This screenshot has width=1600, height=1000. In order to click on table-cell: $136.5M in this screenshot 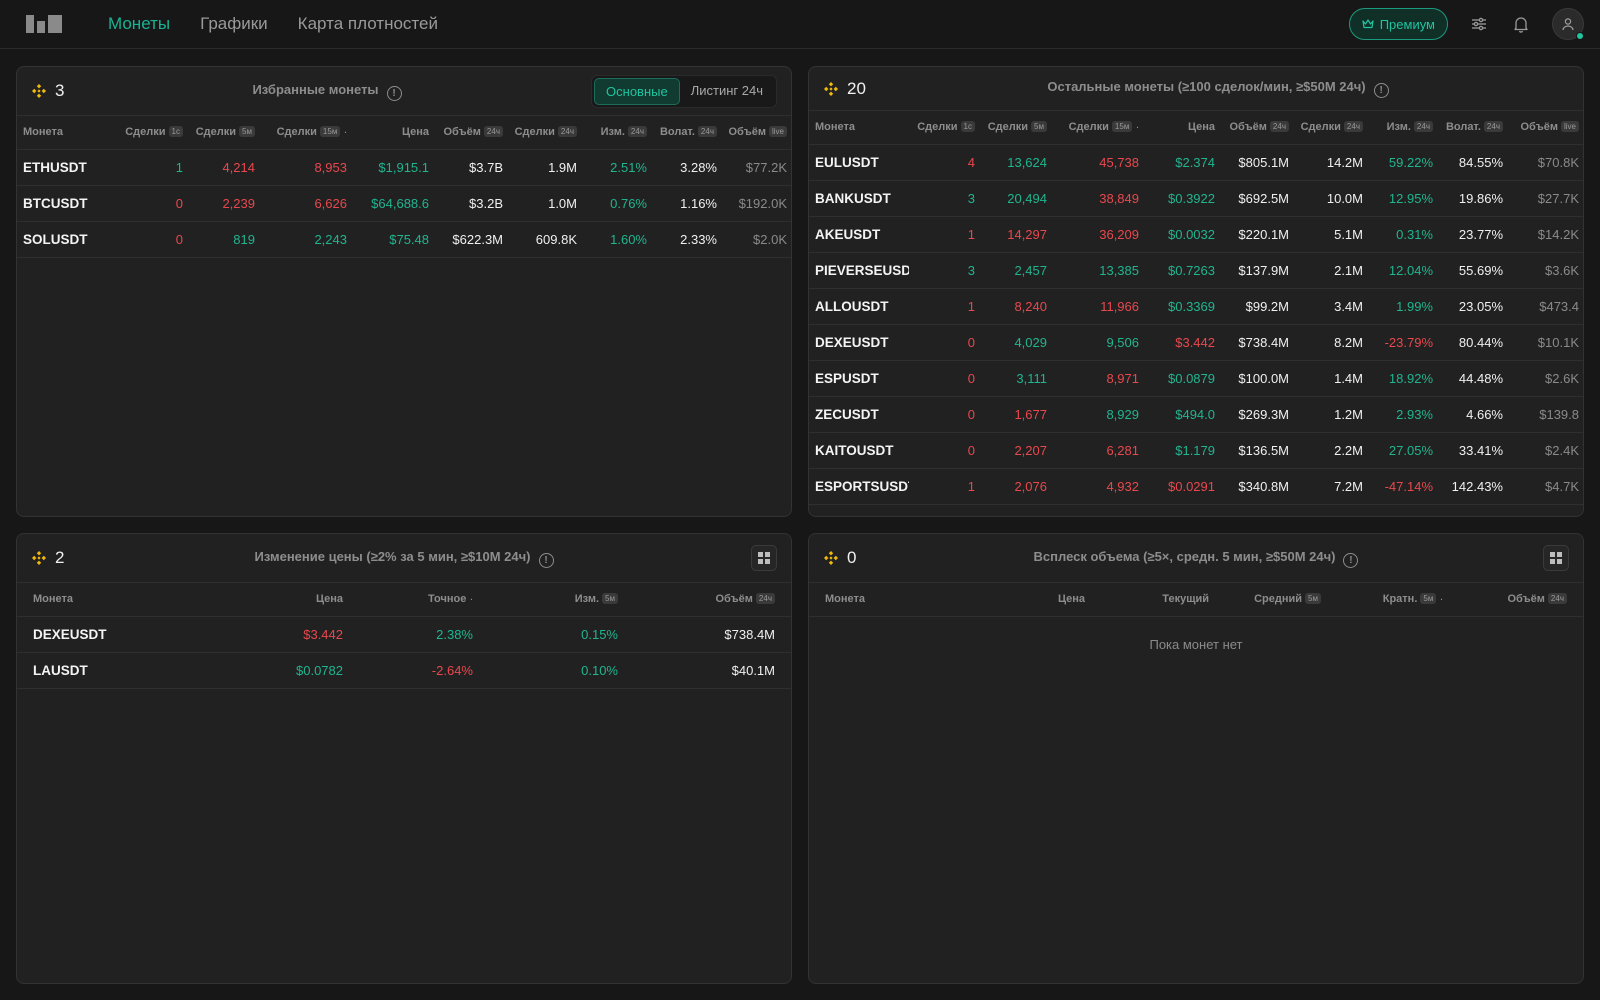, I will do `click(1256, 450)`.